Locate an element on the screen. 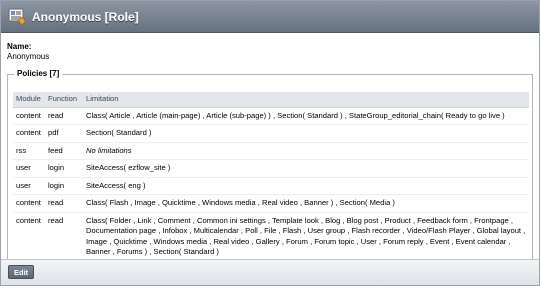 The height and width of the screenshot is (286, 540). table-row: user login SiteAccess( ezflow_site ) is located at coordinates (271, 168).